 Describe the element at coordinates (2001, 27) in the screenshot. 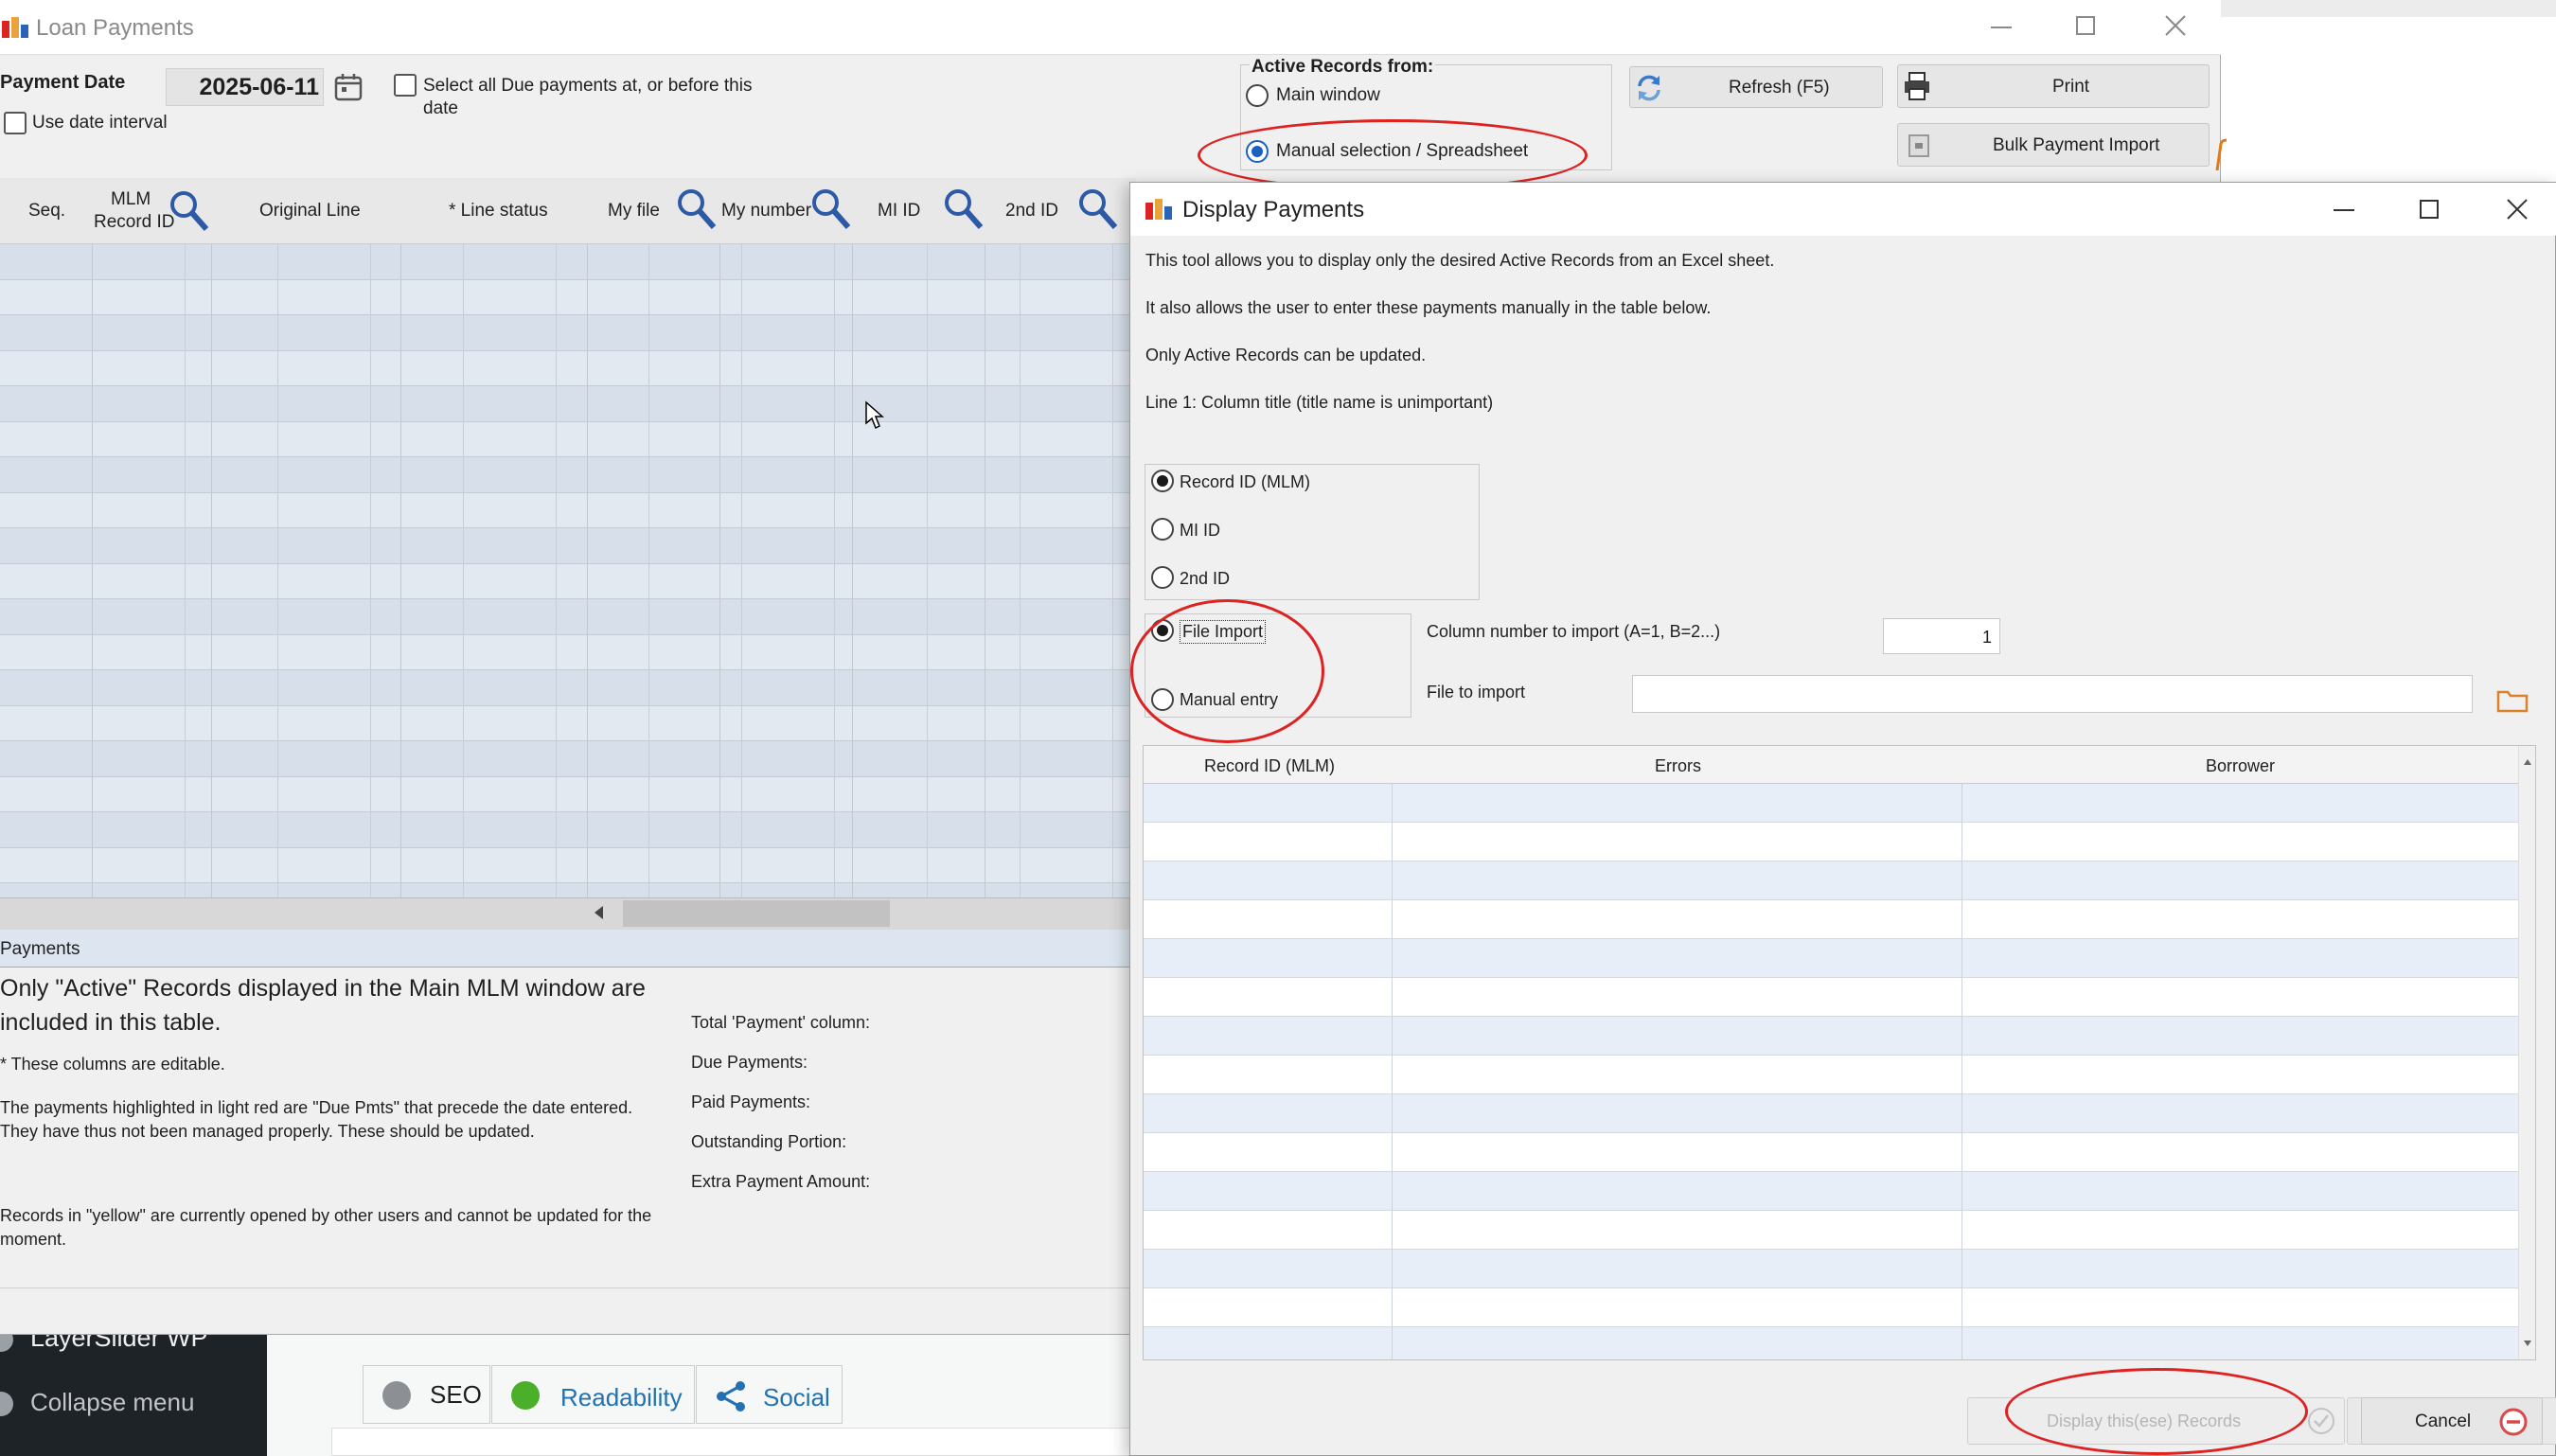

I see `minimize-icon` at that location.